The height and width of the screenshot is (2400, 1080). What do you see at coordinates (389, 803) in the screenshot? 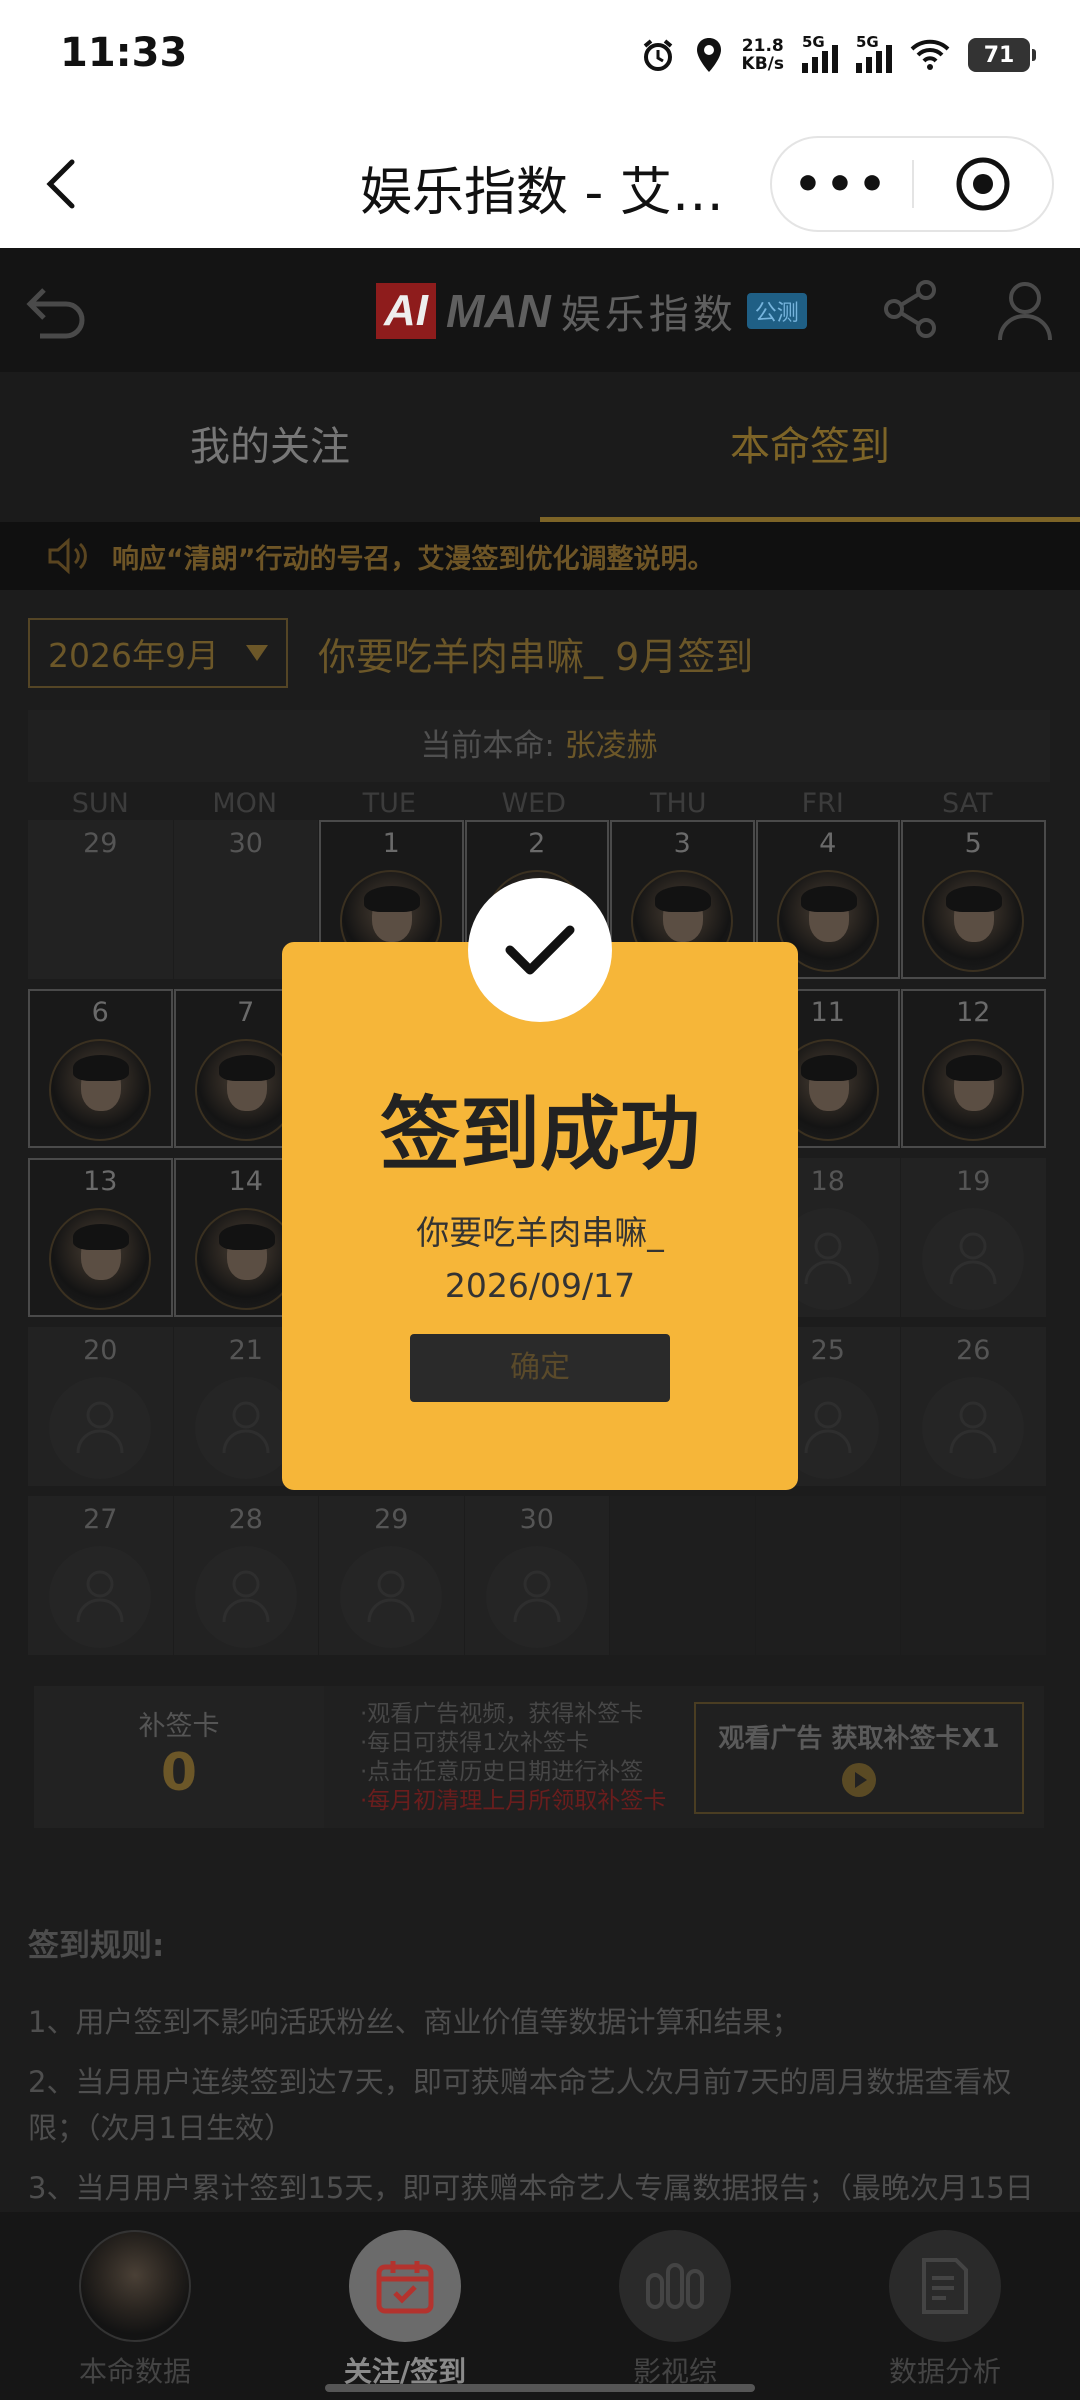
I see `weekday-label: TUE` at bounding box center [389, 803].